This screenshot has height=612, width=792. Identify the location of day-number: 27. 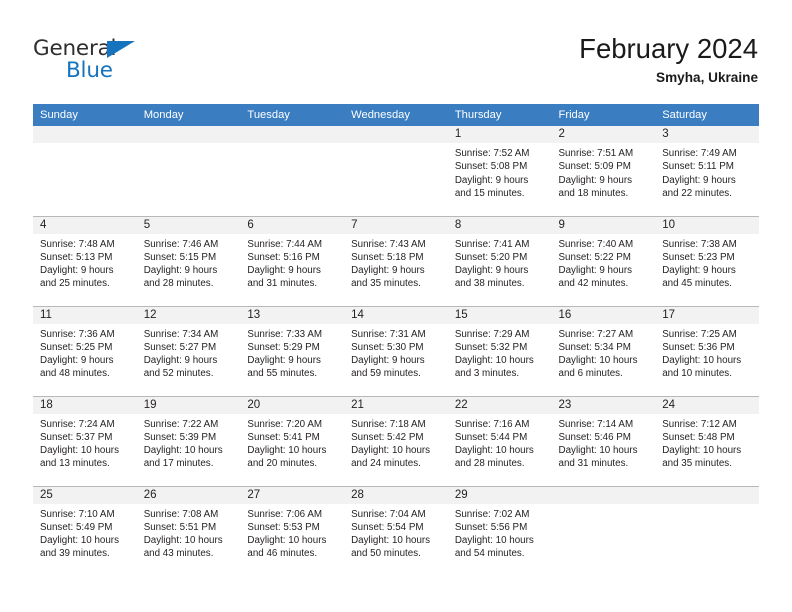
(292, 495).